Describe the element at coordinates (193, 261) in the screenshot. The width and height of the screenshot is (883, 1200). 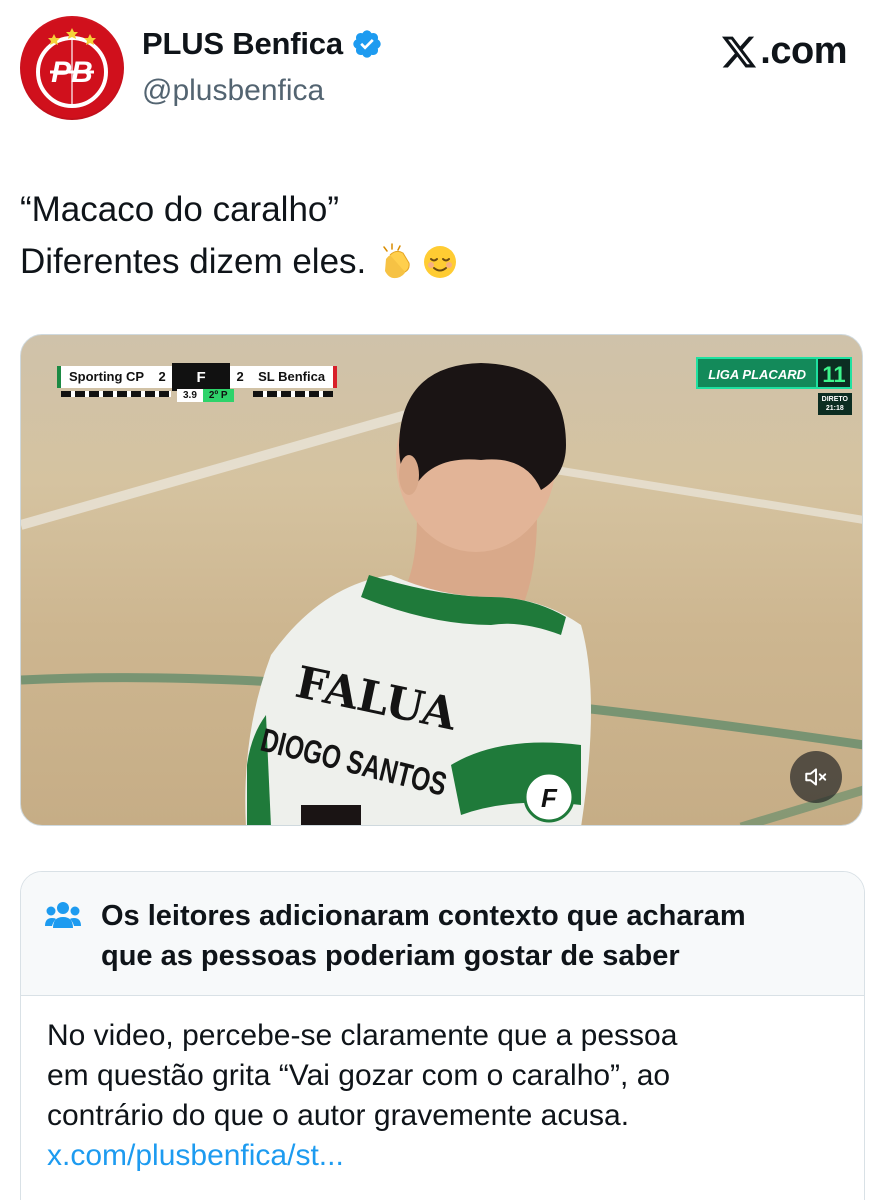
I see `tweet-line-2-text: Diferentes dizem eles.` at that location.